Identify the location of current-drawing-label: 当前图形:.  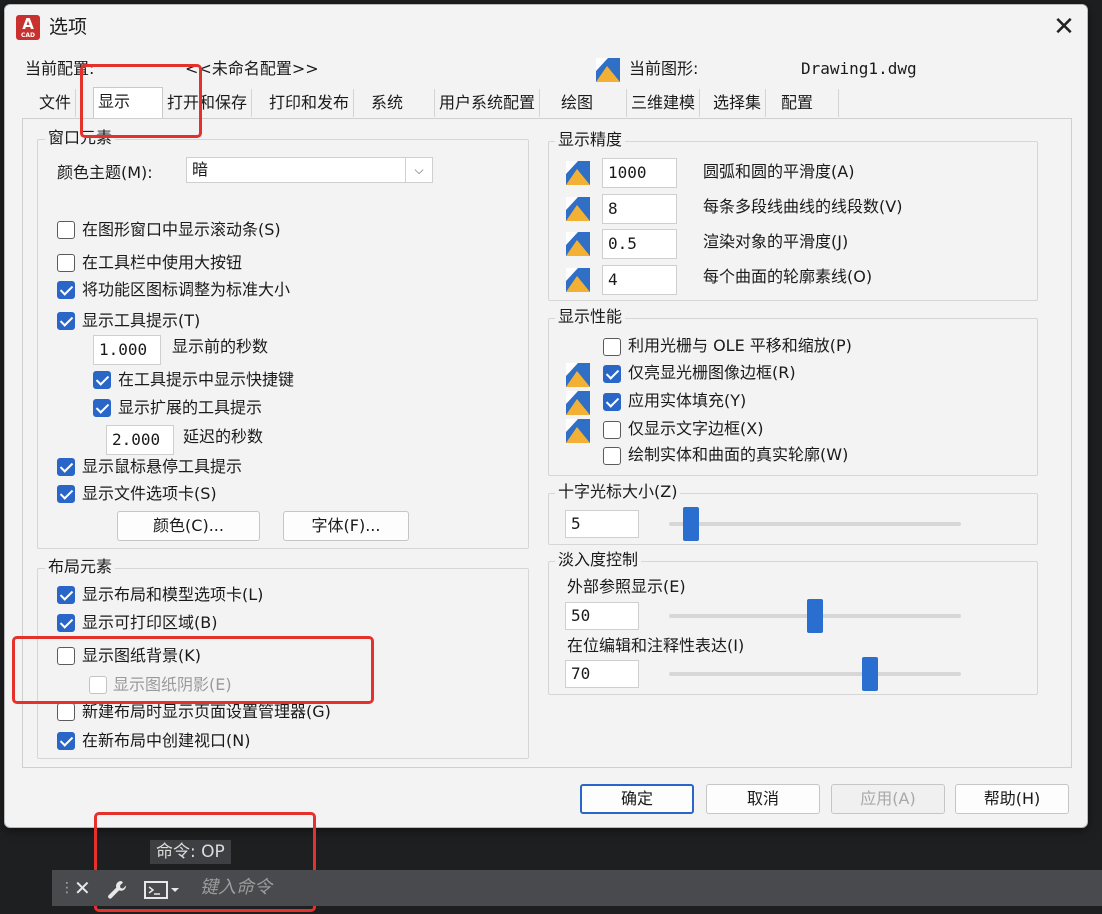
(664, 68).